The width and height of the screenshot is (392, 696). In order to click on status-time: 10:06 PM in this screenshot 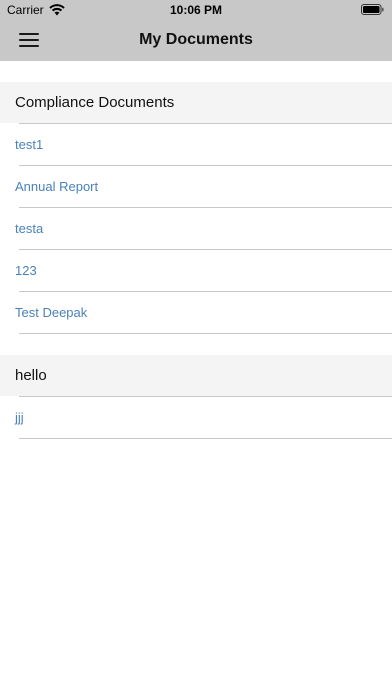, I will do `click(196, 10)`.